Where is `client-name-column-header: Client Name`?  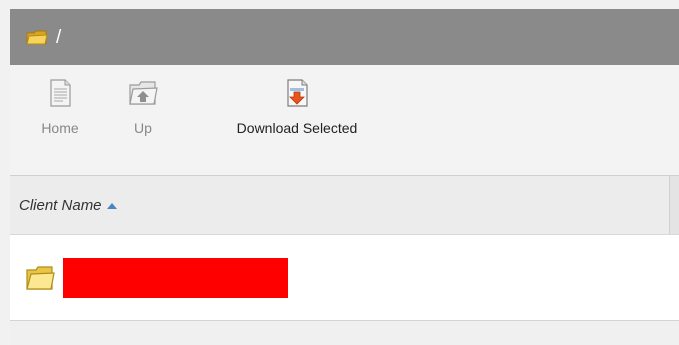
client-name-column-header: Client Name is located at coordinates (68, 205).